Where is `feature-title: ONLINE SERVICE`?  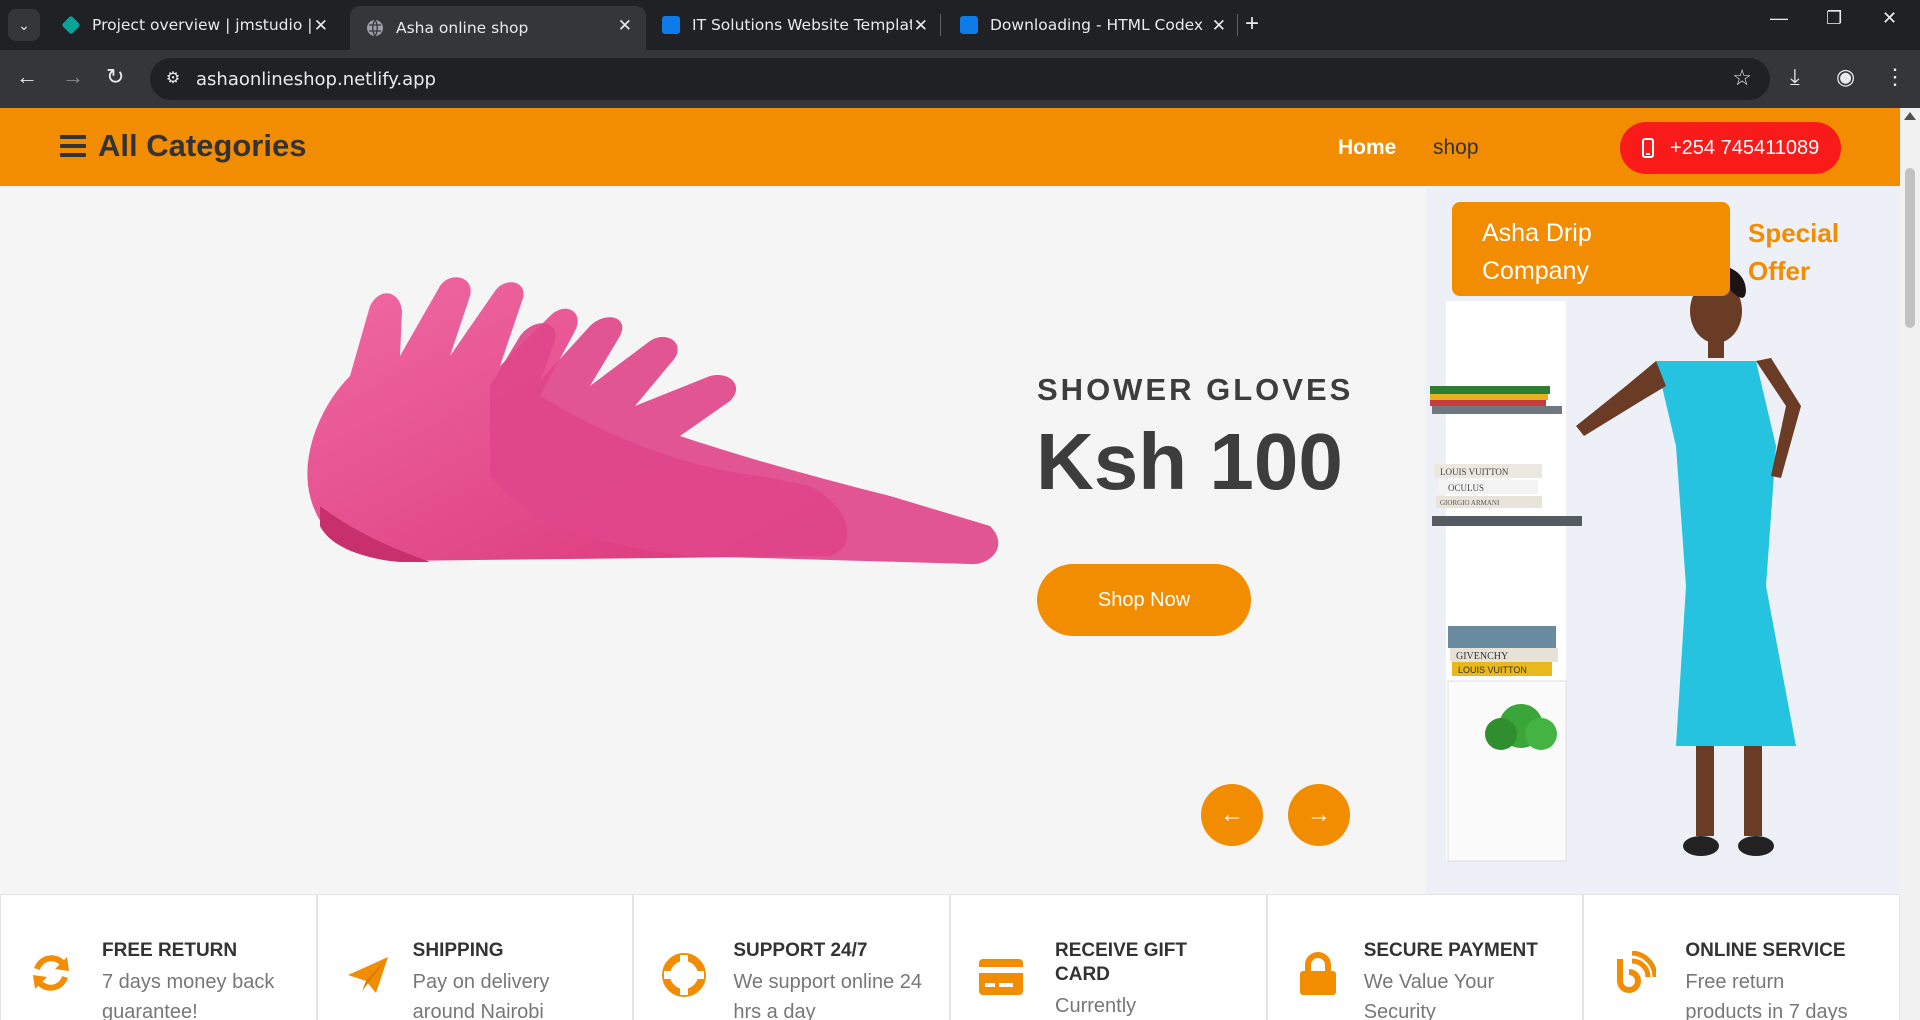
feature-title: ONLINE SERVICE is located at coordinates (1765, 950).